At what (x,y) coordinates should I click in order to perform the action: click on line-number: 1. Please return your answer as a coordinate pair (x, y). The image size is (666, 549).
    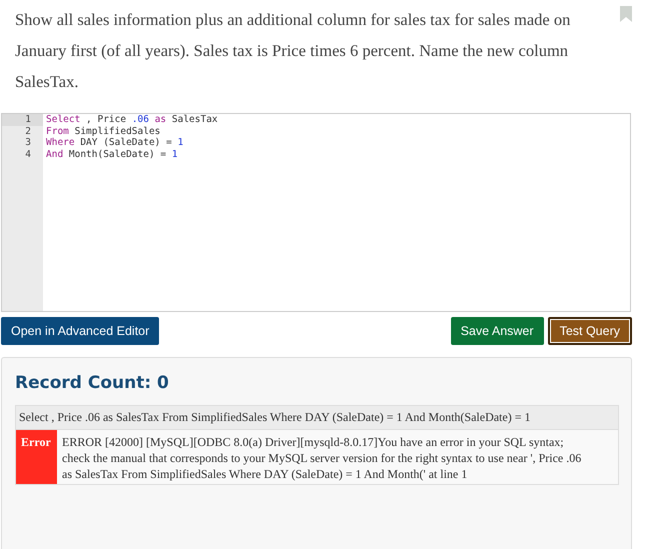
    Looking at the image, I should click on (22, 120).